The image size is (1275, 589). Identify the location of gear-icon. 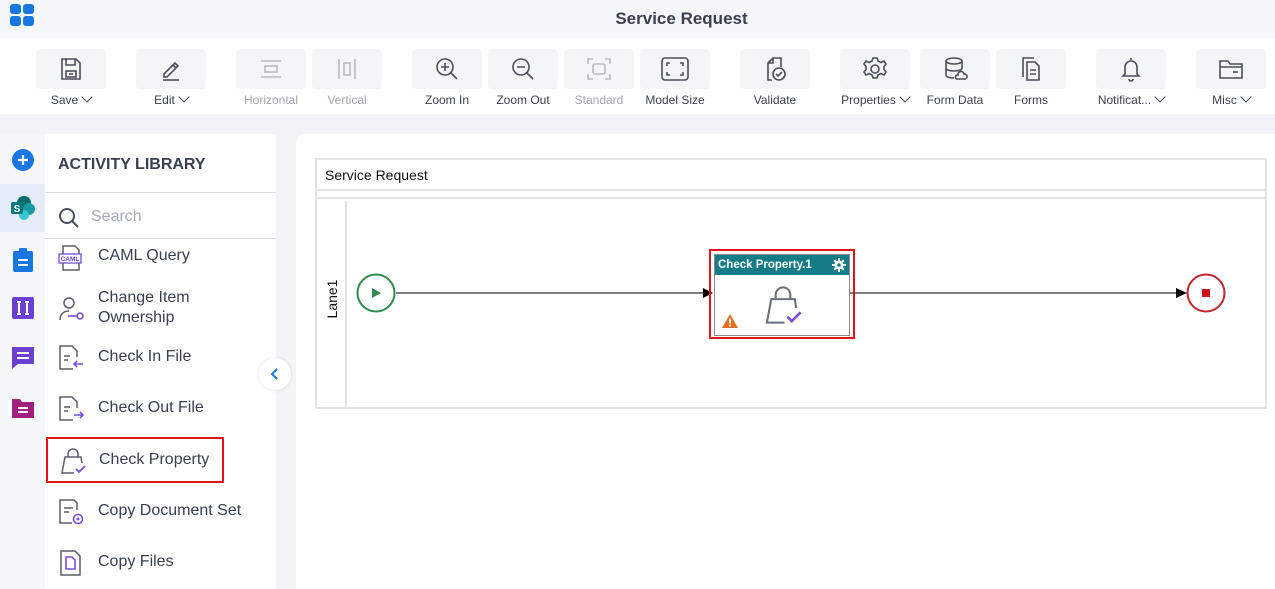
(839, 265).